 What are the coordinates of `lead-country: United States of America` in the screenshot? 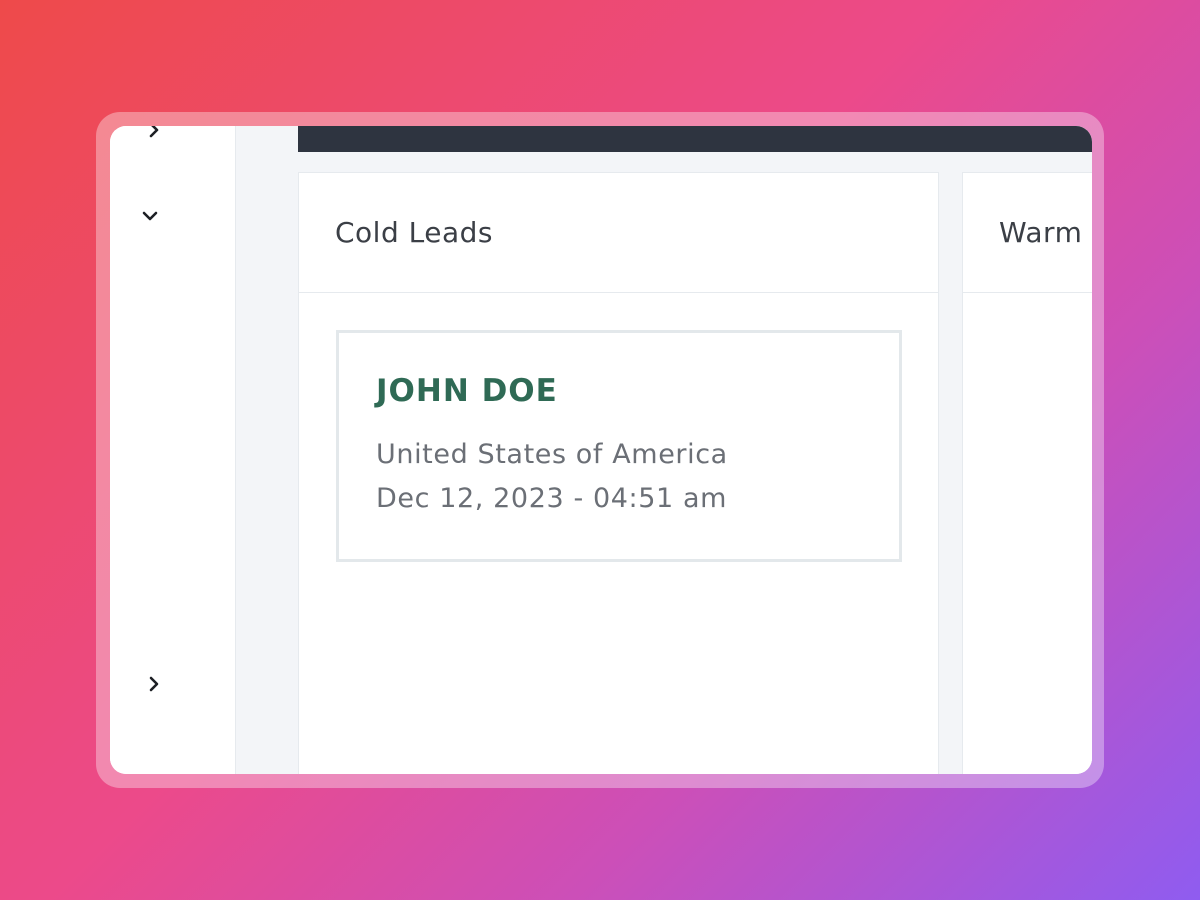 It's located at (552, 454).